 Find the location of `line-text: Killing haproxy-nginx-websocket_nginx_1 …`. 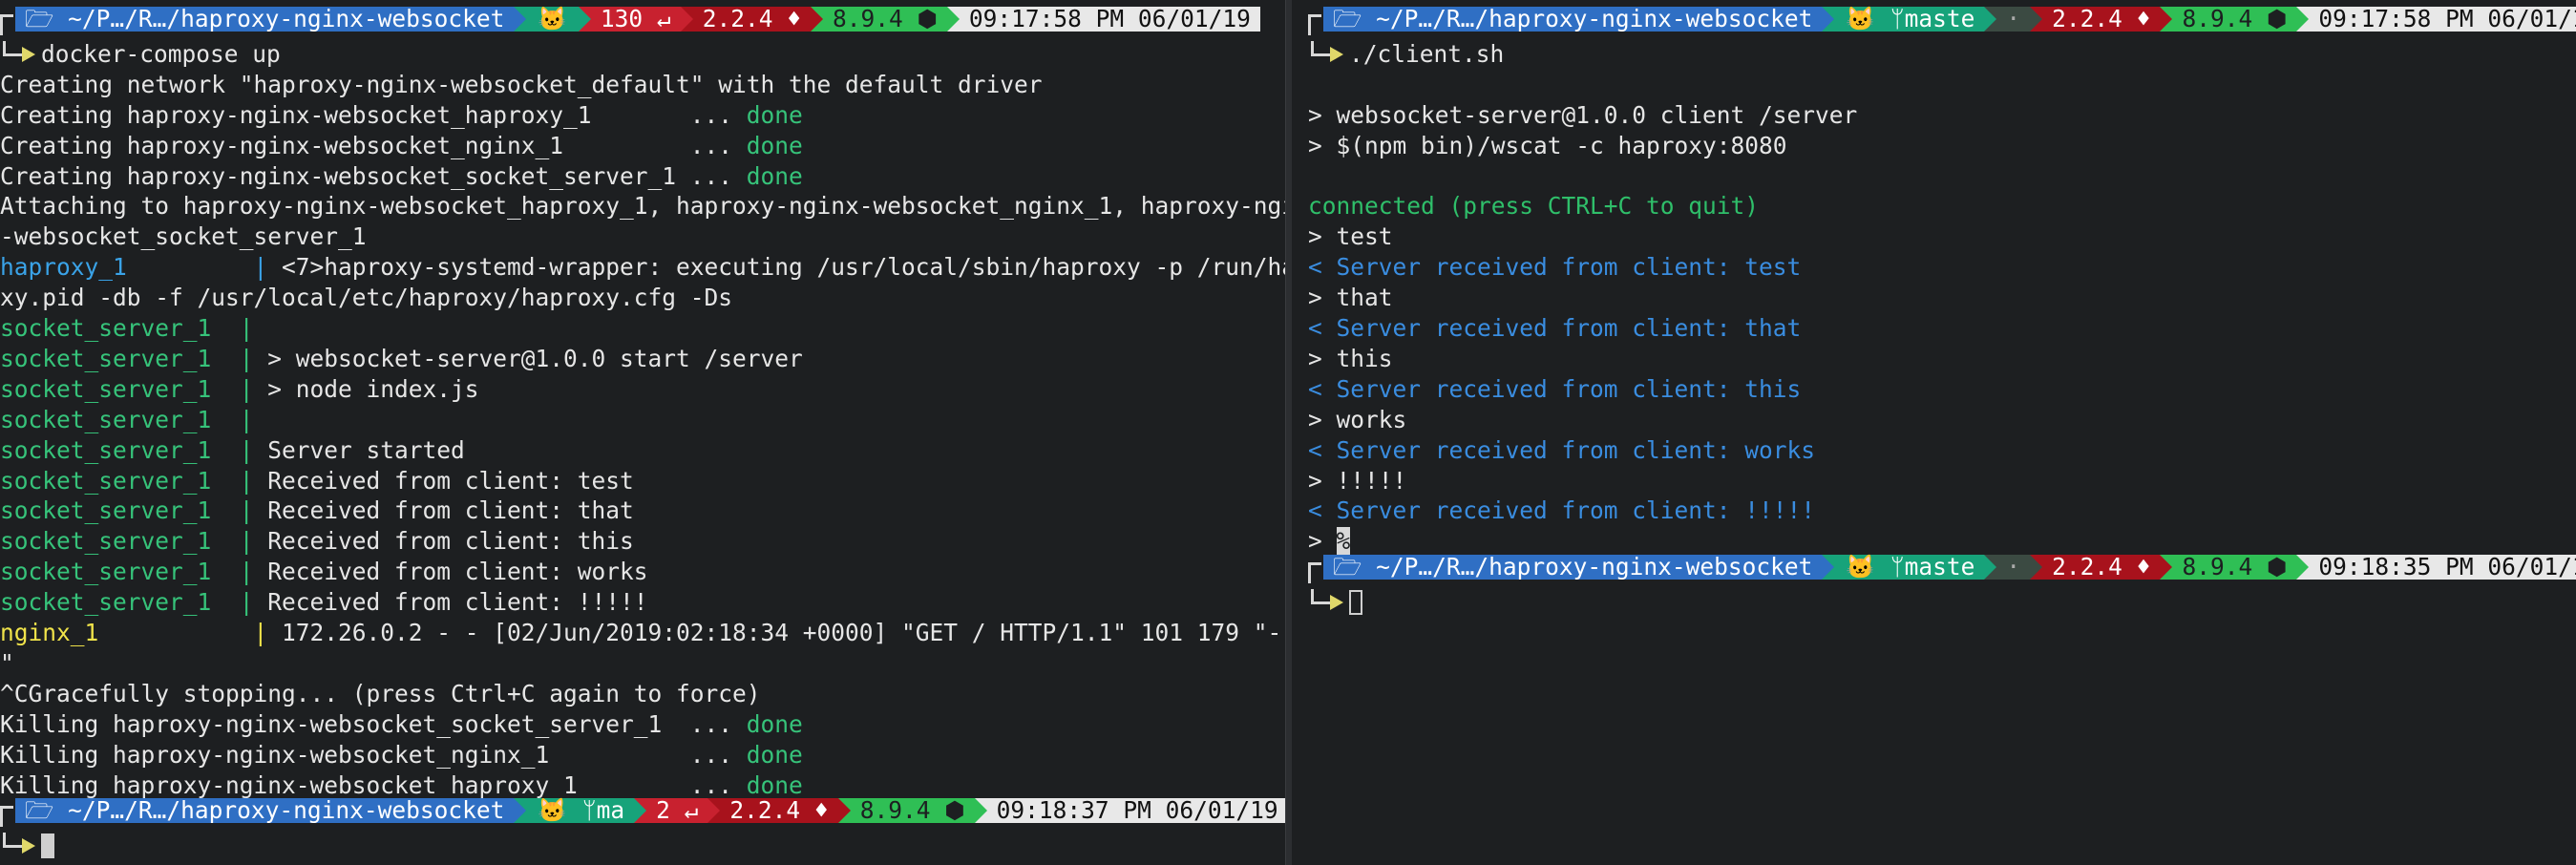

line-text: Killing haproxy-nginx-websocket_nginx_1 … is located at coordinates (373, 755).